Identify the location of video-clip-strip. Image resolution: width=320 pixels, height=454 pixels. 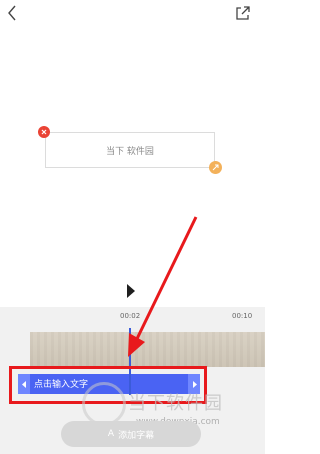
(147, 349).